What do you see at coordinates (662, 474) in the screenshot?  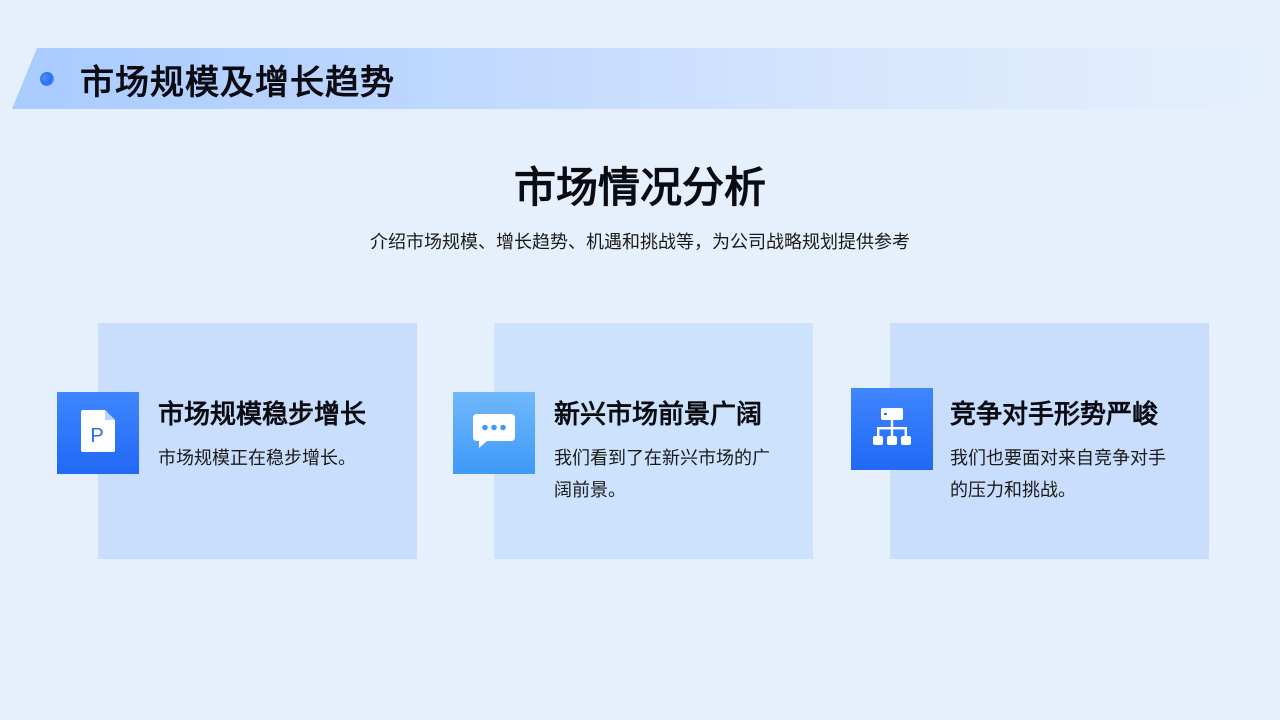 I see `card-description: 我们看到了在新兴市场的广阔前景。` at bounding box center [662, 474].